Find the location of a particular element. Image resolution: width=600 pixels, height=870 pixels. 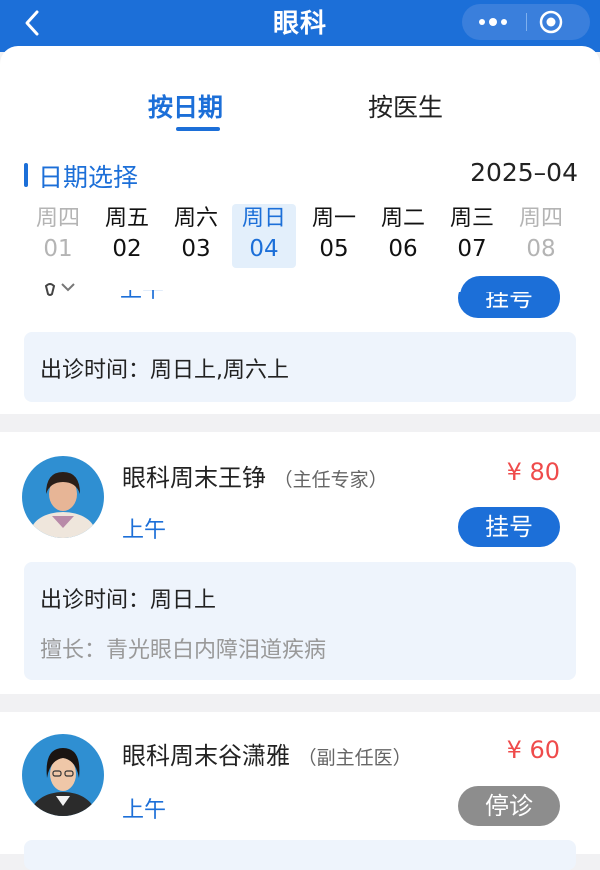

schedule-info-box: 出诊时间：周日上,周六上 is located at coordinates (300, 367).